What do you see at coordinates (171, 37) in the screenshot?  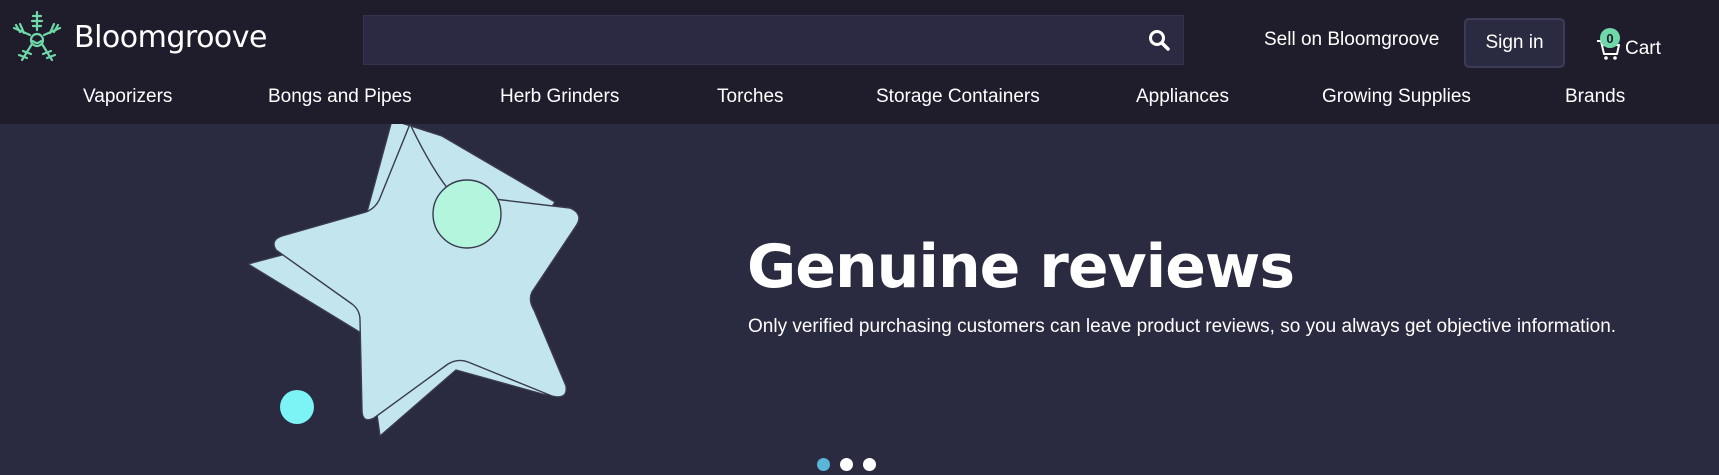 I see `brand-name: Bloomgroove` at bounding box center [171, 37].